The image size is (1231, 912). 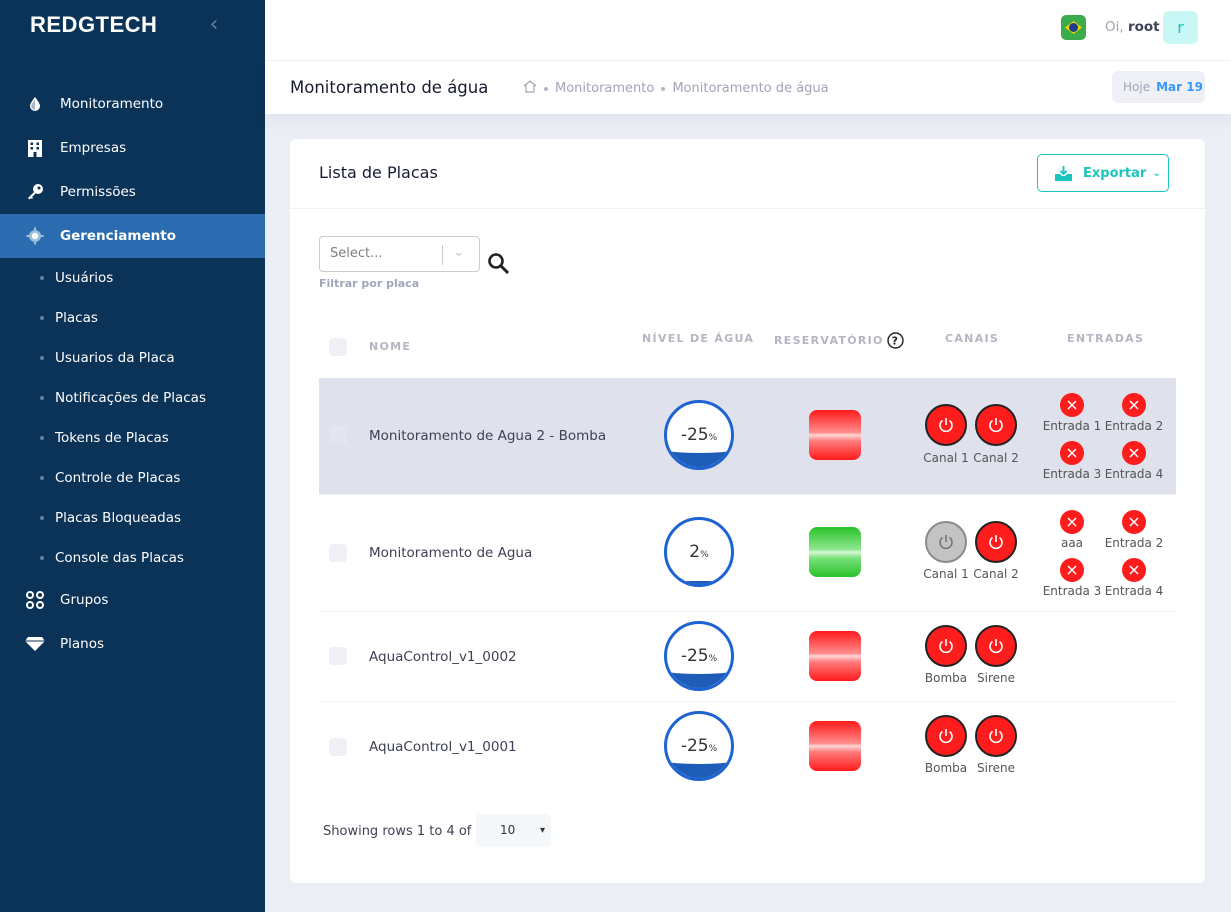 I want to click on gear-icon, so click(x=35, y=236).